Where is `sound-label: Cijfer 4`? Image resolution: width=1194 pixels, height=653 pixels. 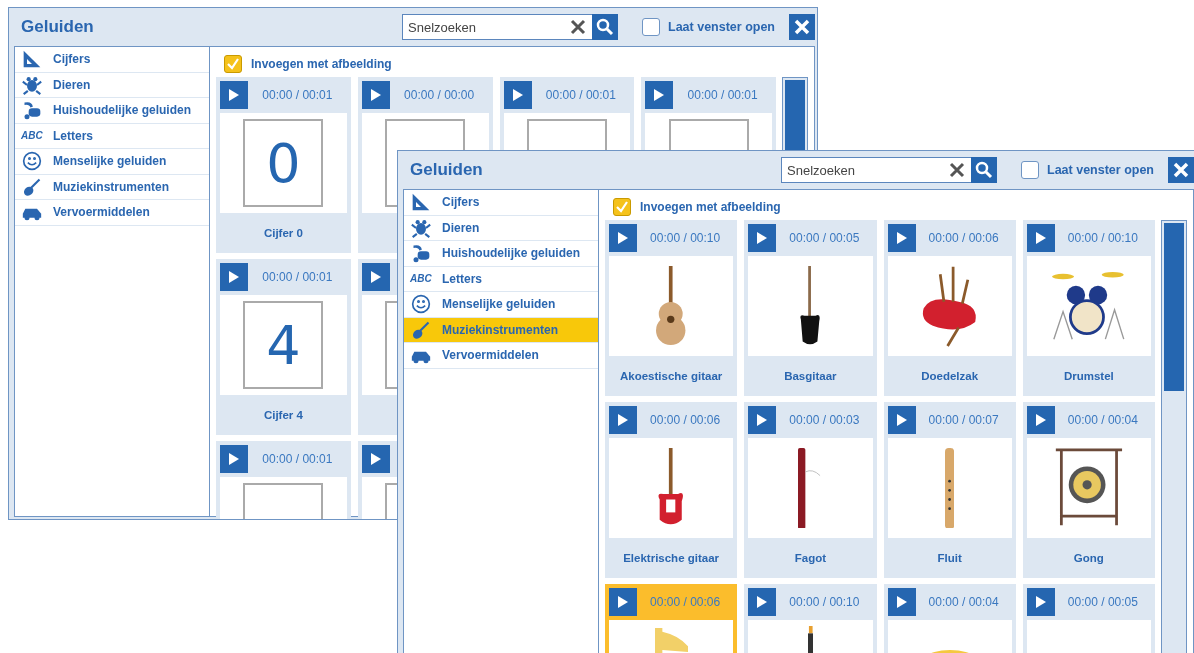
sound-label: Cijfer 4 is located at coordinates (283, 415).